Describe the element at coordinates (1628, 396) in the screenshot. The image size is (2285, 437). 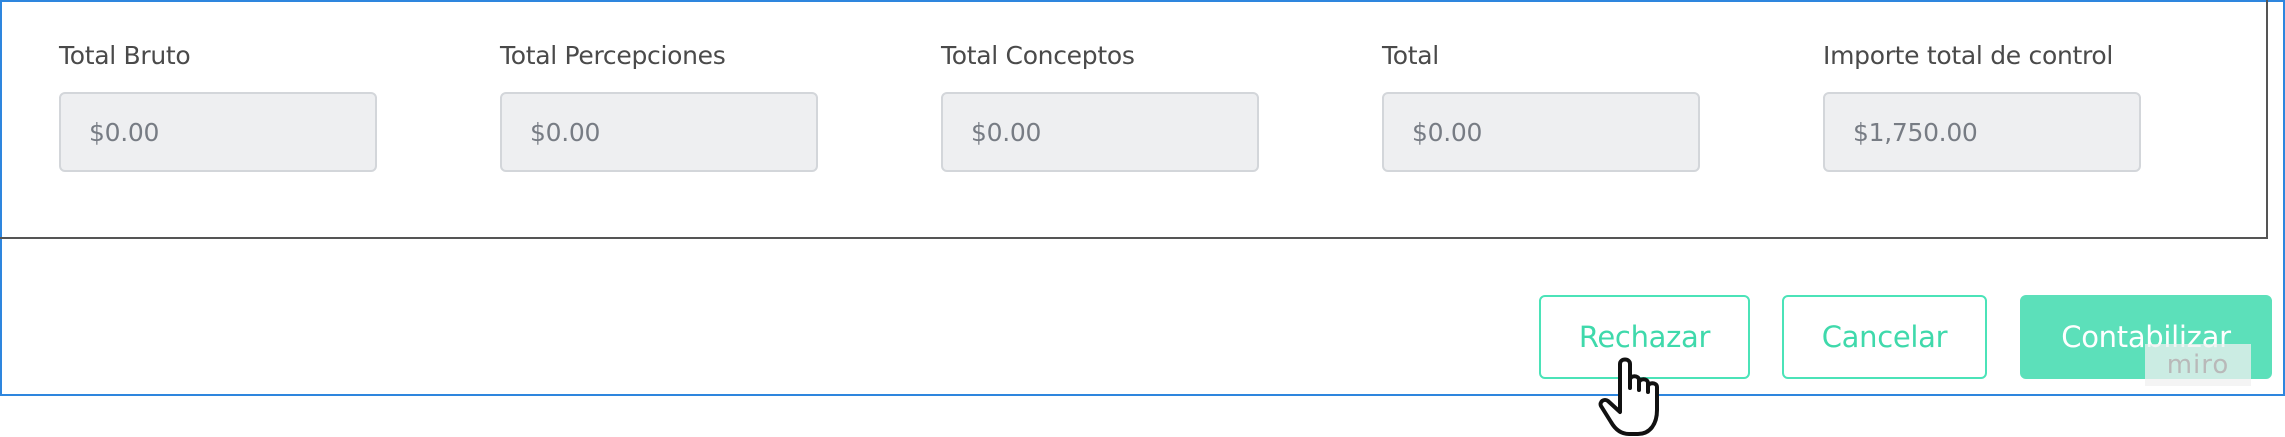
I see `hand-pointer-icon` at that location.